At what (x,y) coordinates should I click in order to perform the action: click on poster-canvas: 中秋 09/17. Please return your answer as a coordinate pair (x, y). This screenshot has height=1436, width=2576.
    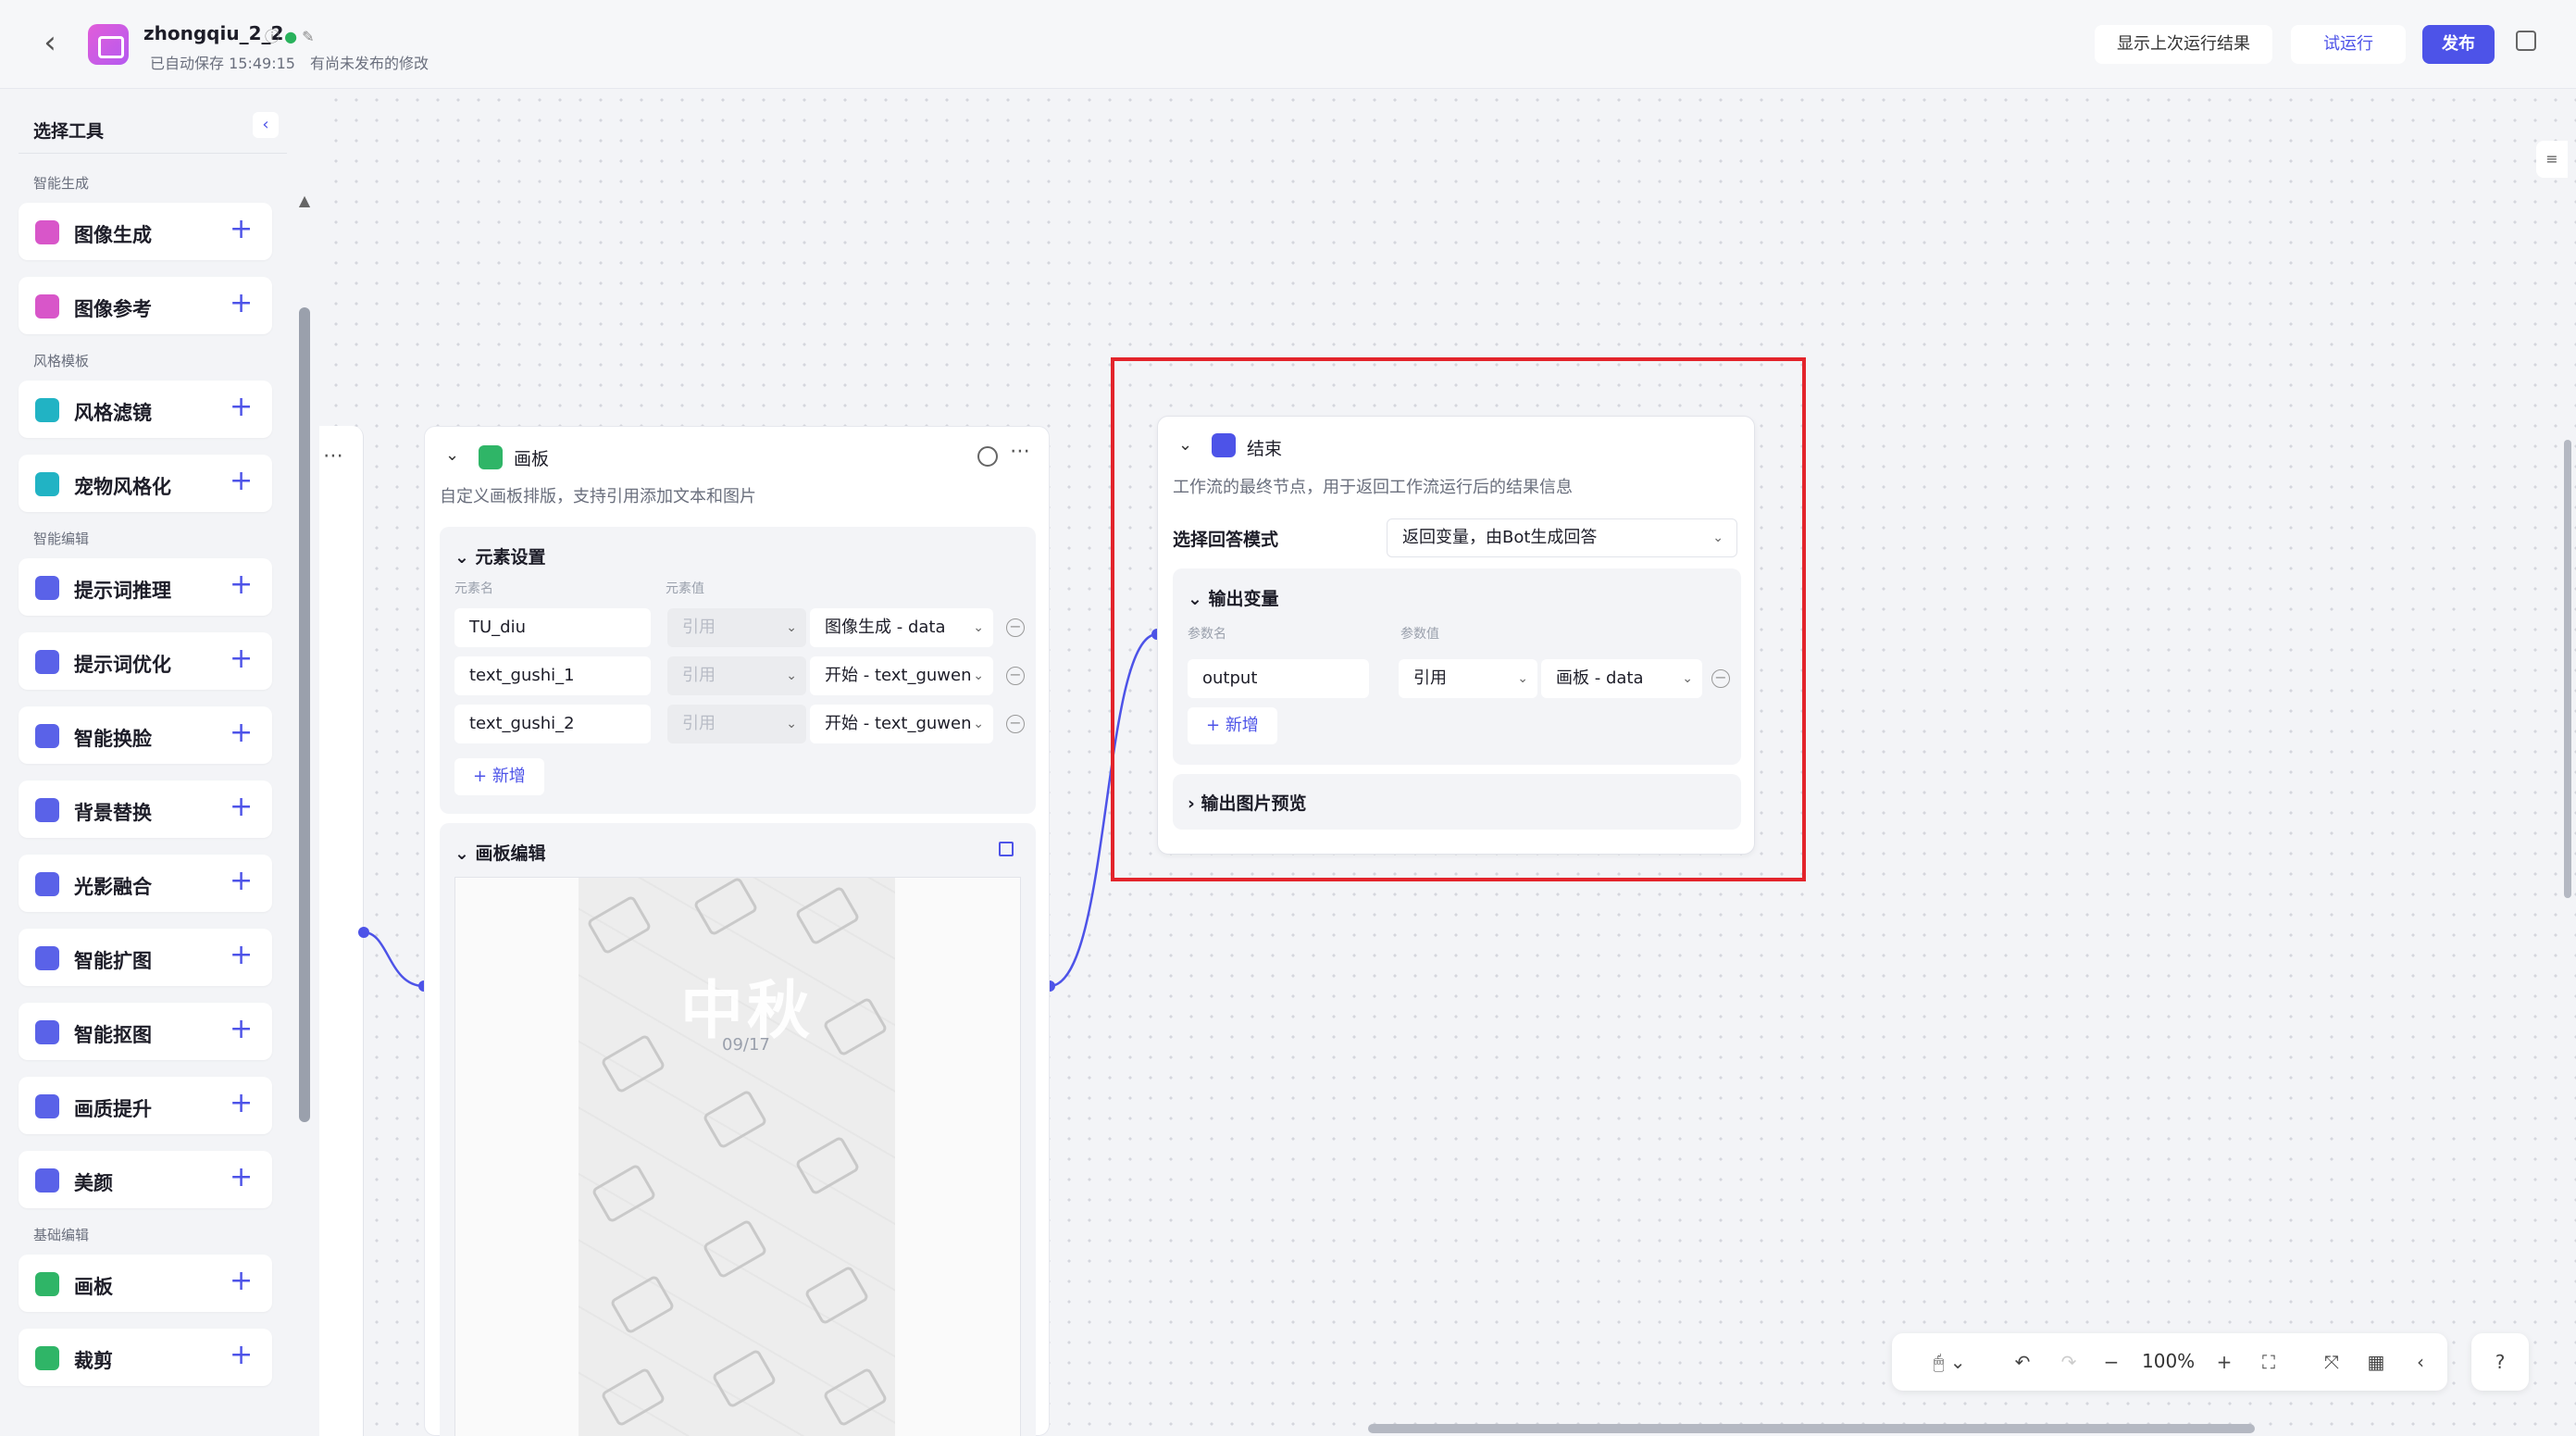
    Looking at the image, I should click on (737, 1156).